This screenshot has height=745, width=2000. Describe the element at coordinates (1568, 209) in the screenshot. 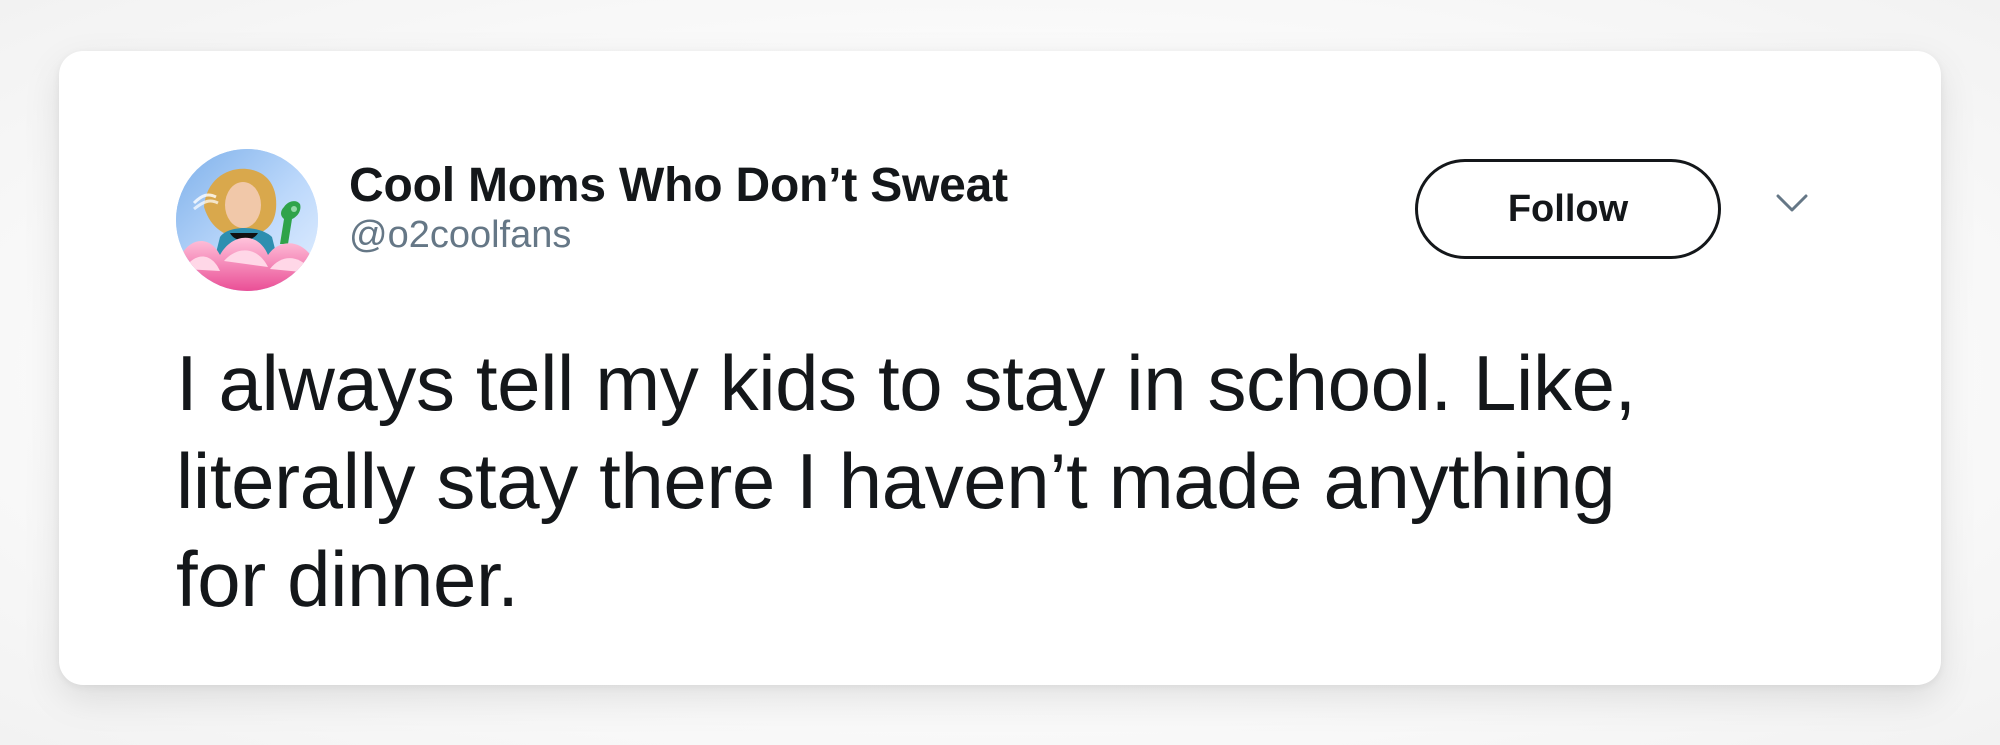

I see `follow-button: Follow` at that location.